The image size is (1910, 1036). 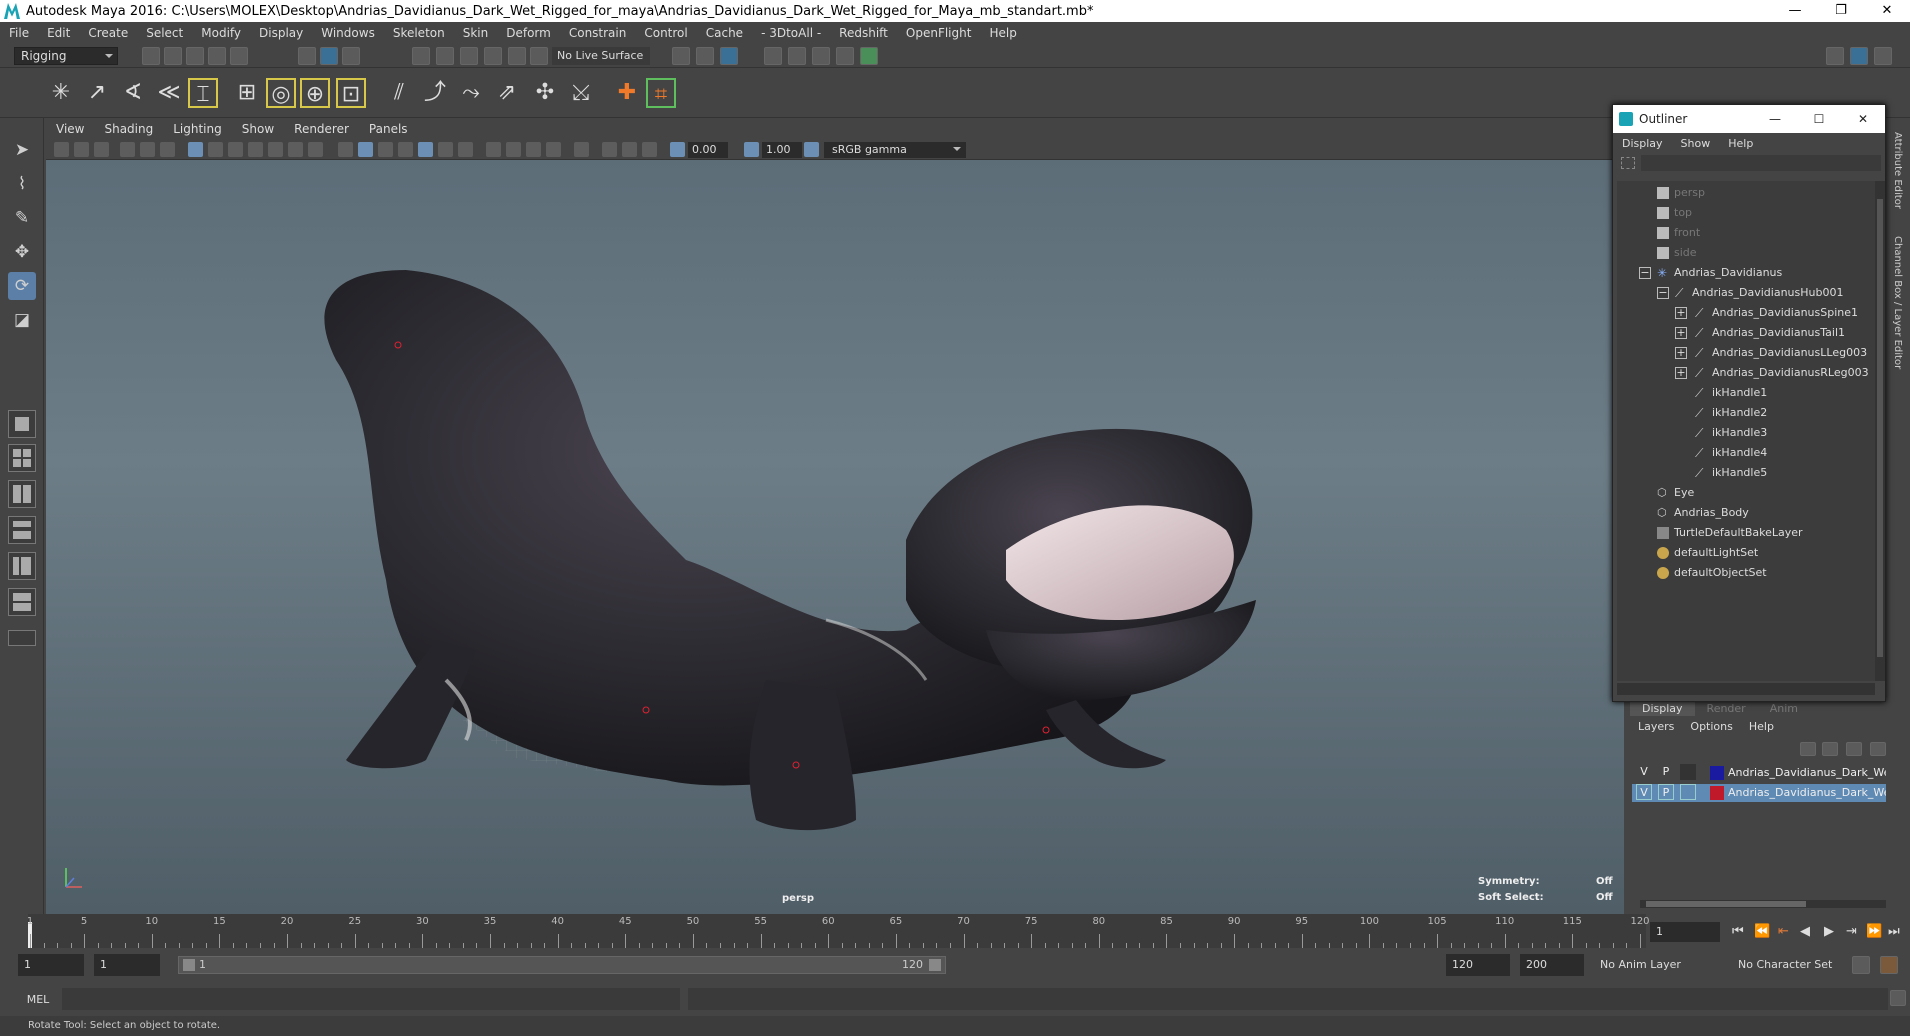 I want to click on current-frame-field: 1, so click(x=1685, y=932).